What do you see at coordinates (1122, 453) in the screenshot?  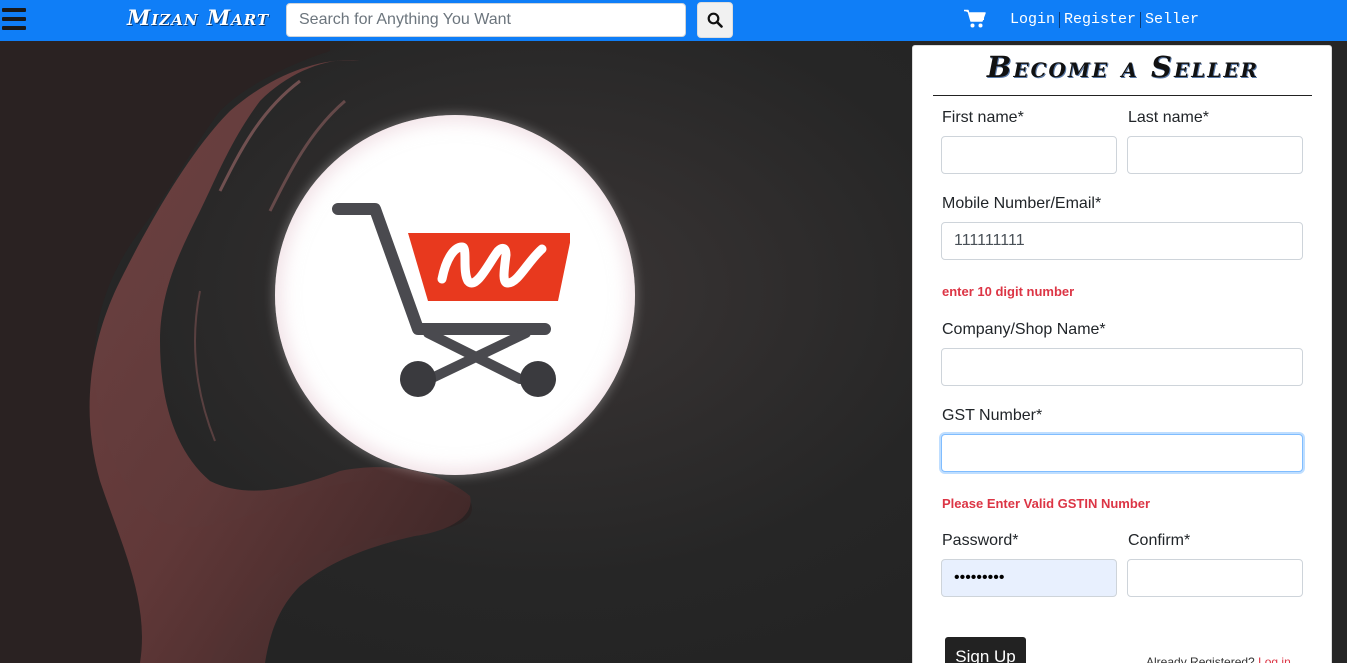 I see `gst-field` at bounding box center [1122, 453].